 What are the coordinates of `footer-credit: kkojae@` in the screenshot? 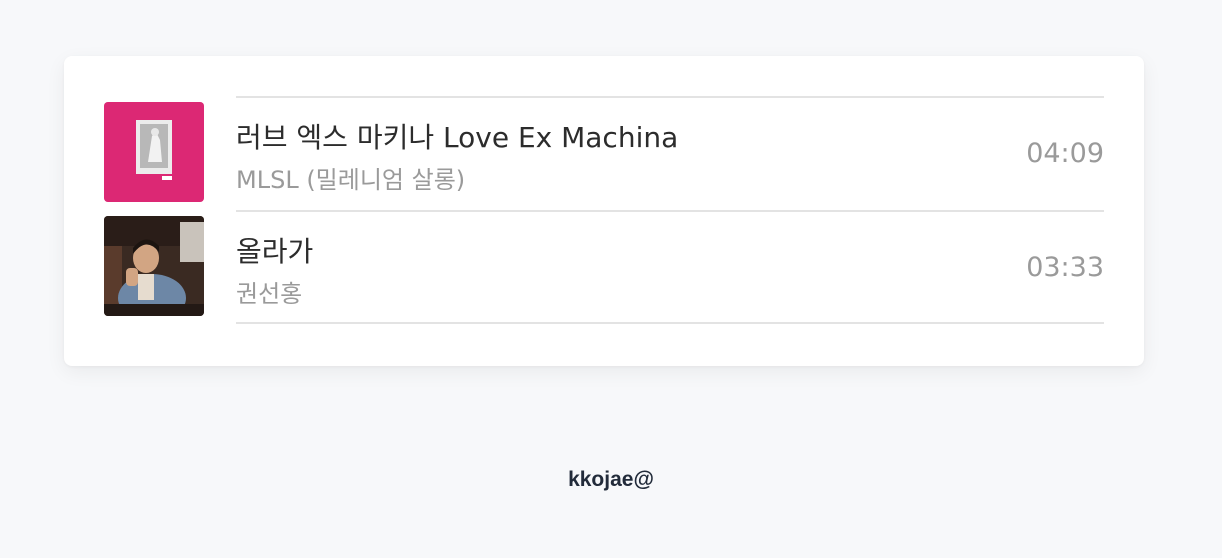 It's located at (611, 479).